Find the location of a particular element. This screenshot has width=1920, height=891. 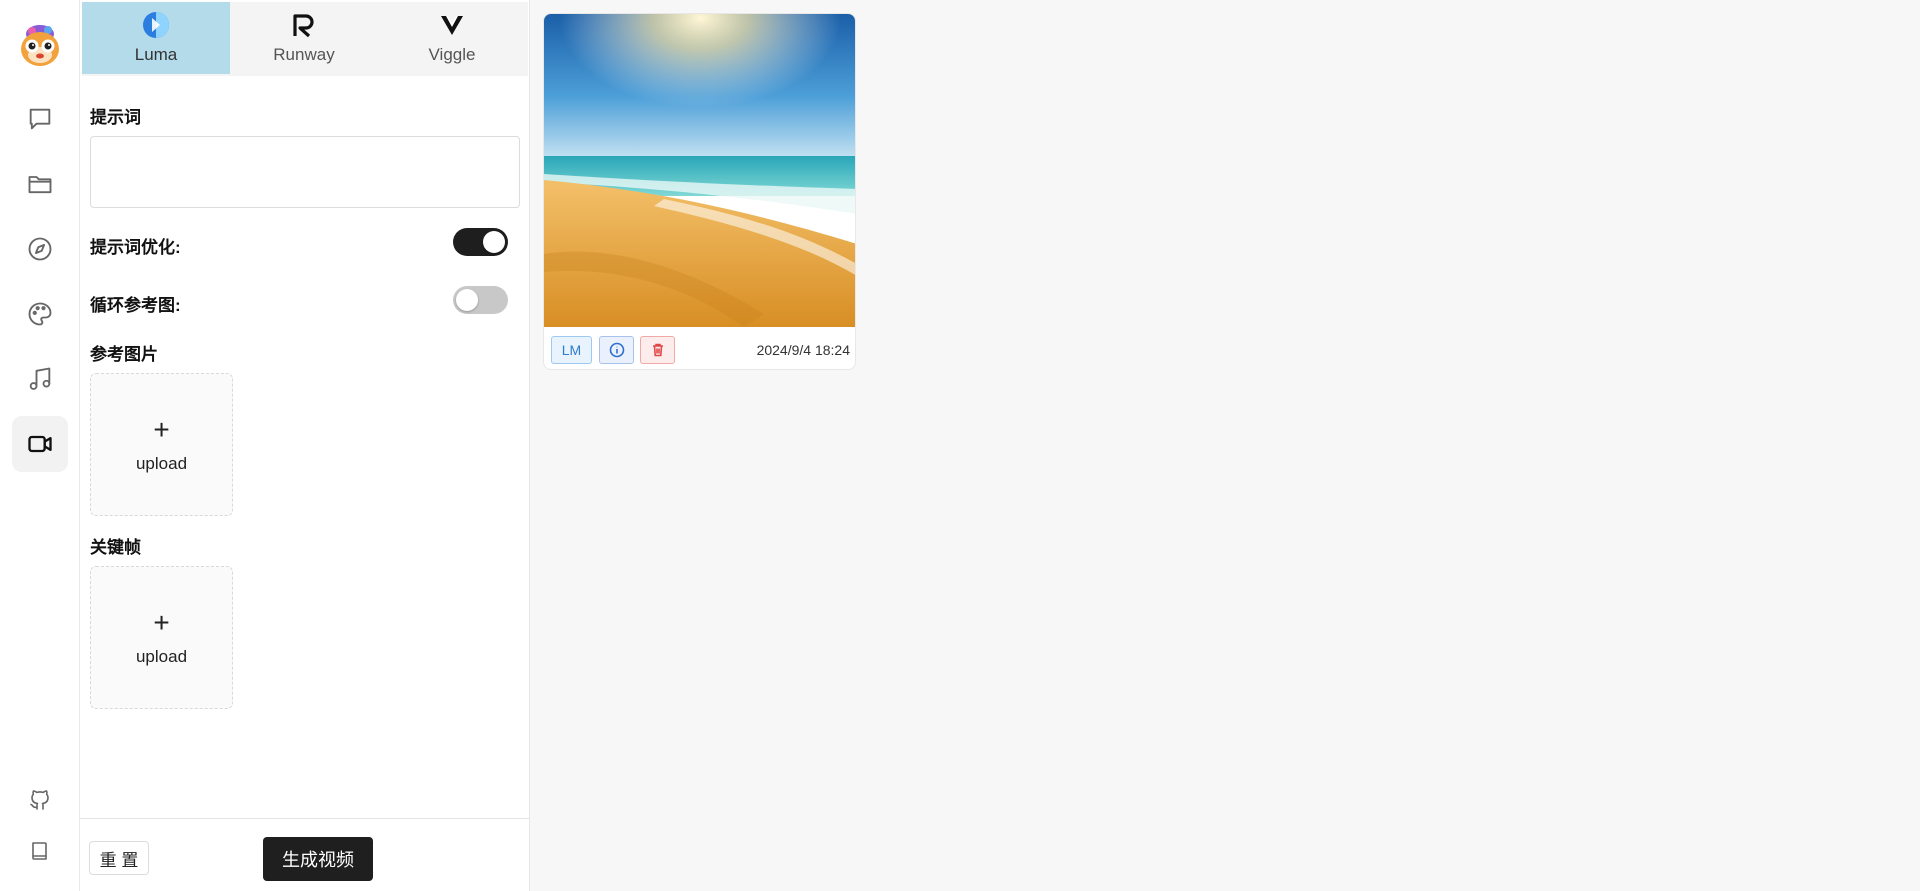

delete-button is located at coordinates (657, 350).